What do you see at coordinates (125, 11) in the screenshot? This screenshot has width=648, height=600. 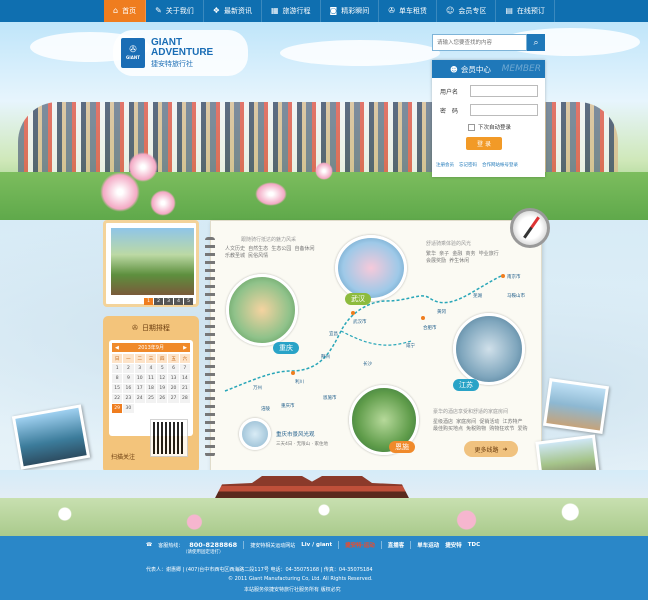 I see `nav-home: ⌂ 首页` at bounding box center [125, 11].